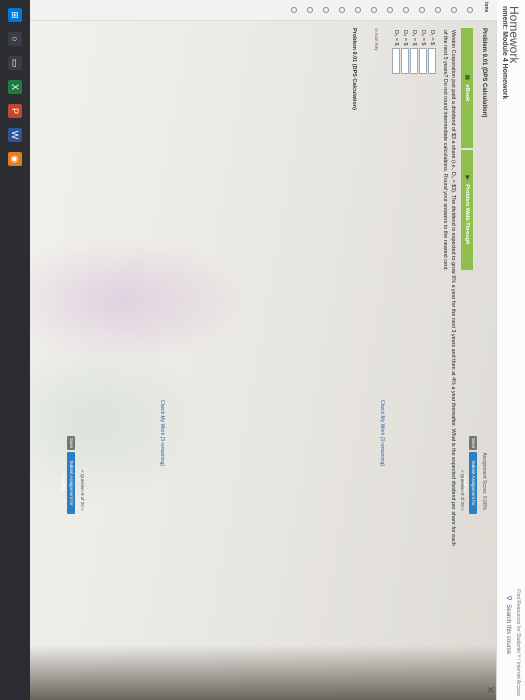  What do you see at coordinates (467, 177) in the screenshot?
I see `video-icon: ▶` at bounding box center [467, 177].